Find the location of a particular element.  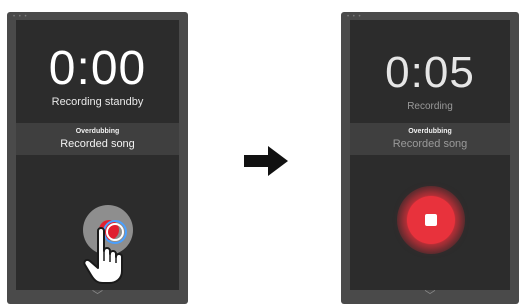

recording-status: Recording standby is located at coordinates (97, 102).